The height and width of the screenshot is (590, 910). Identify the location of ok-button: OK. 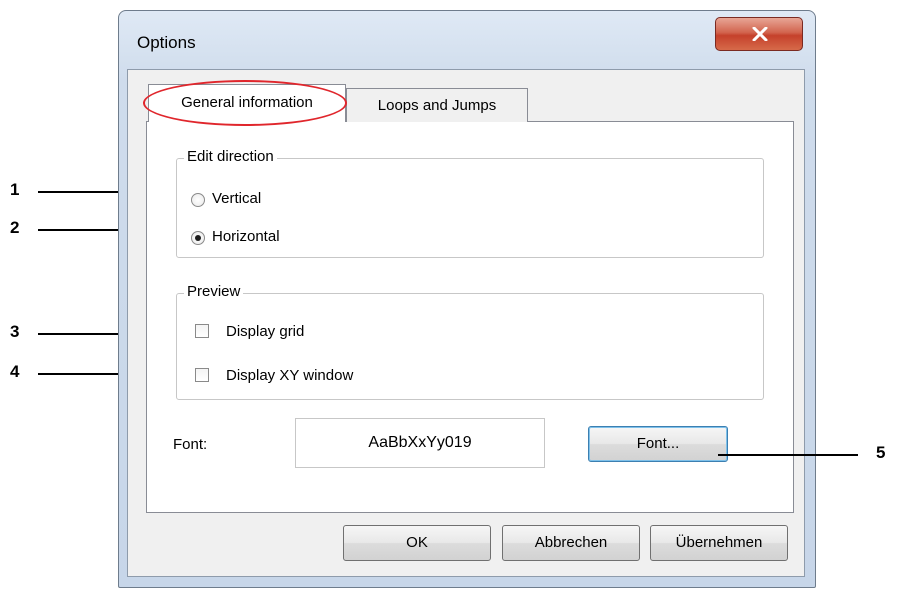
(417, 543).